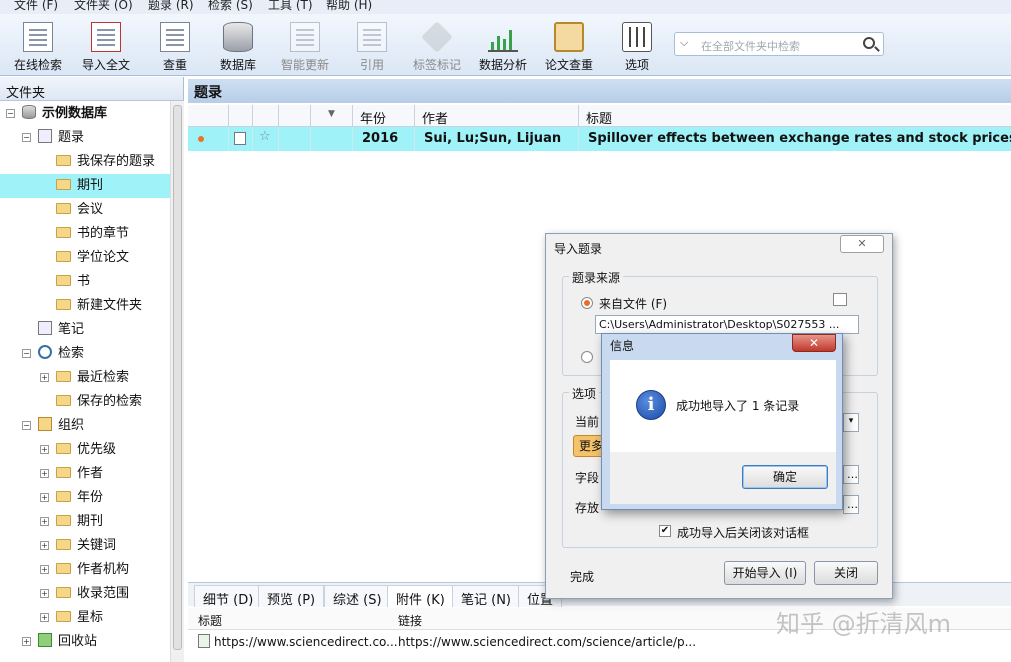 This screenshot has width=1011, height=662. What do you see at coordinates (85, 642) in the screenshot?
I see `sidebar-item-22: + 回收站` at bounding box center [85, 642].